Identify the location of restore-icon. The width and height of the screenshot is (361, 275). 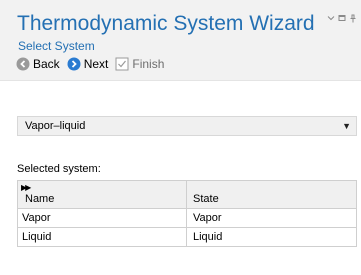
(342, 19).